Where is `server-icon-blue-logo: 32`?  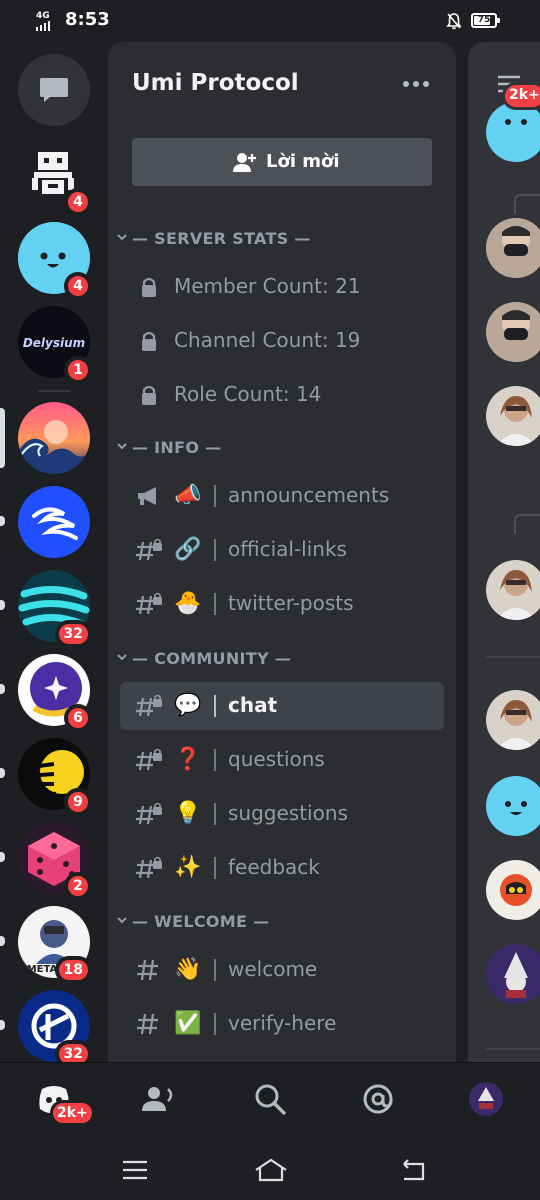
server-icon-blue-logo: 32 is located at coordinates (55, 1029).